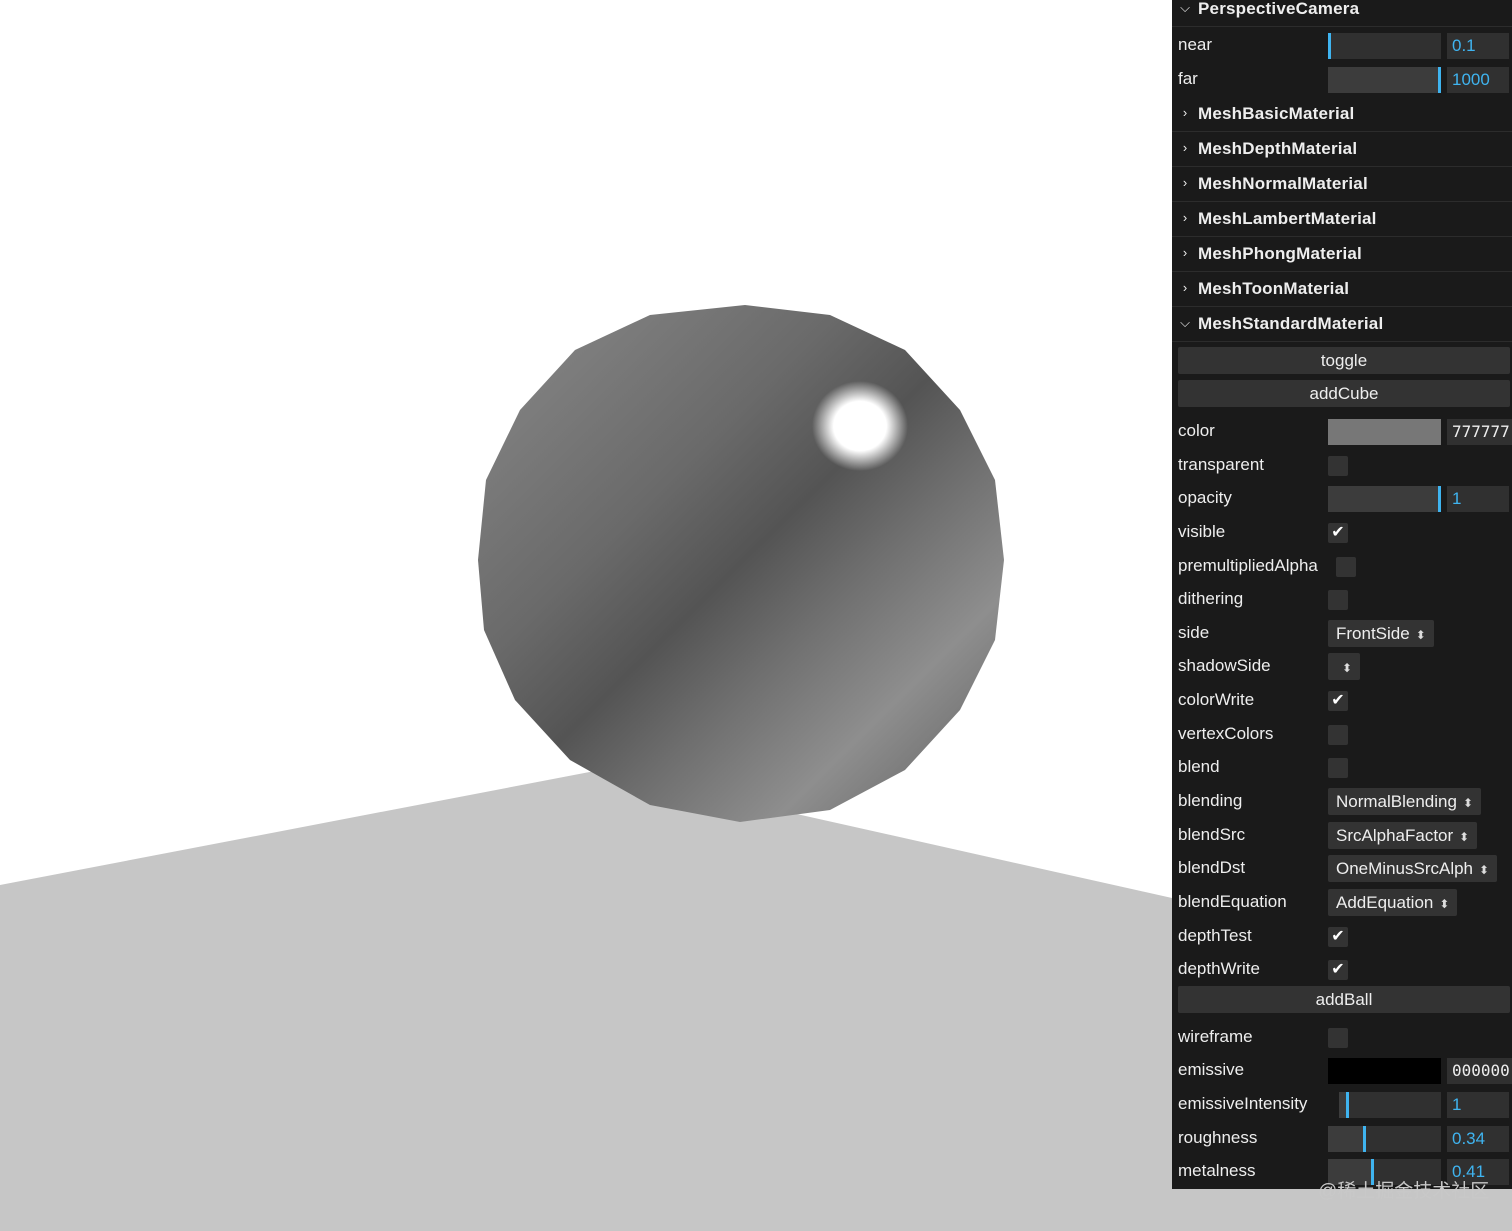 Image resolution: width=1512 pixels, height=1231 pixels. Describe the element at coordinates (1224, 665) in the screenshot. I see `control-label: shadowSide` at that location.